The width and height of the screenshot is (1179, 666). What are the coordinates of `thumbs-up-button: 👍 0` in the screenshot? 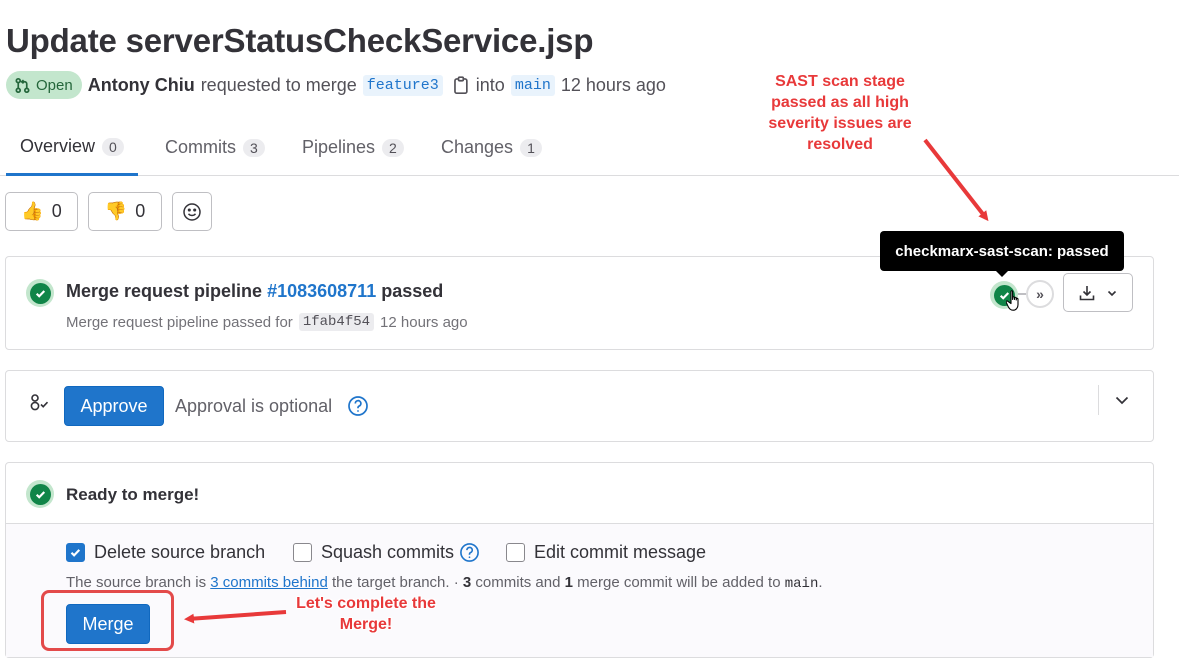 It's located at (41, 211).